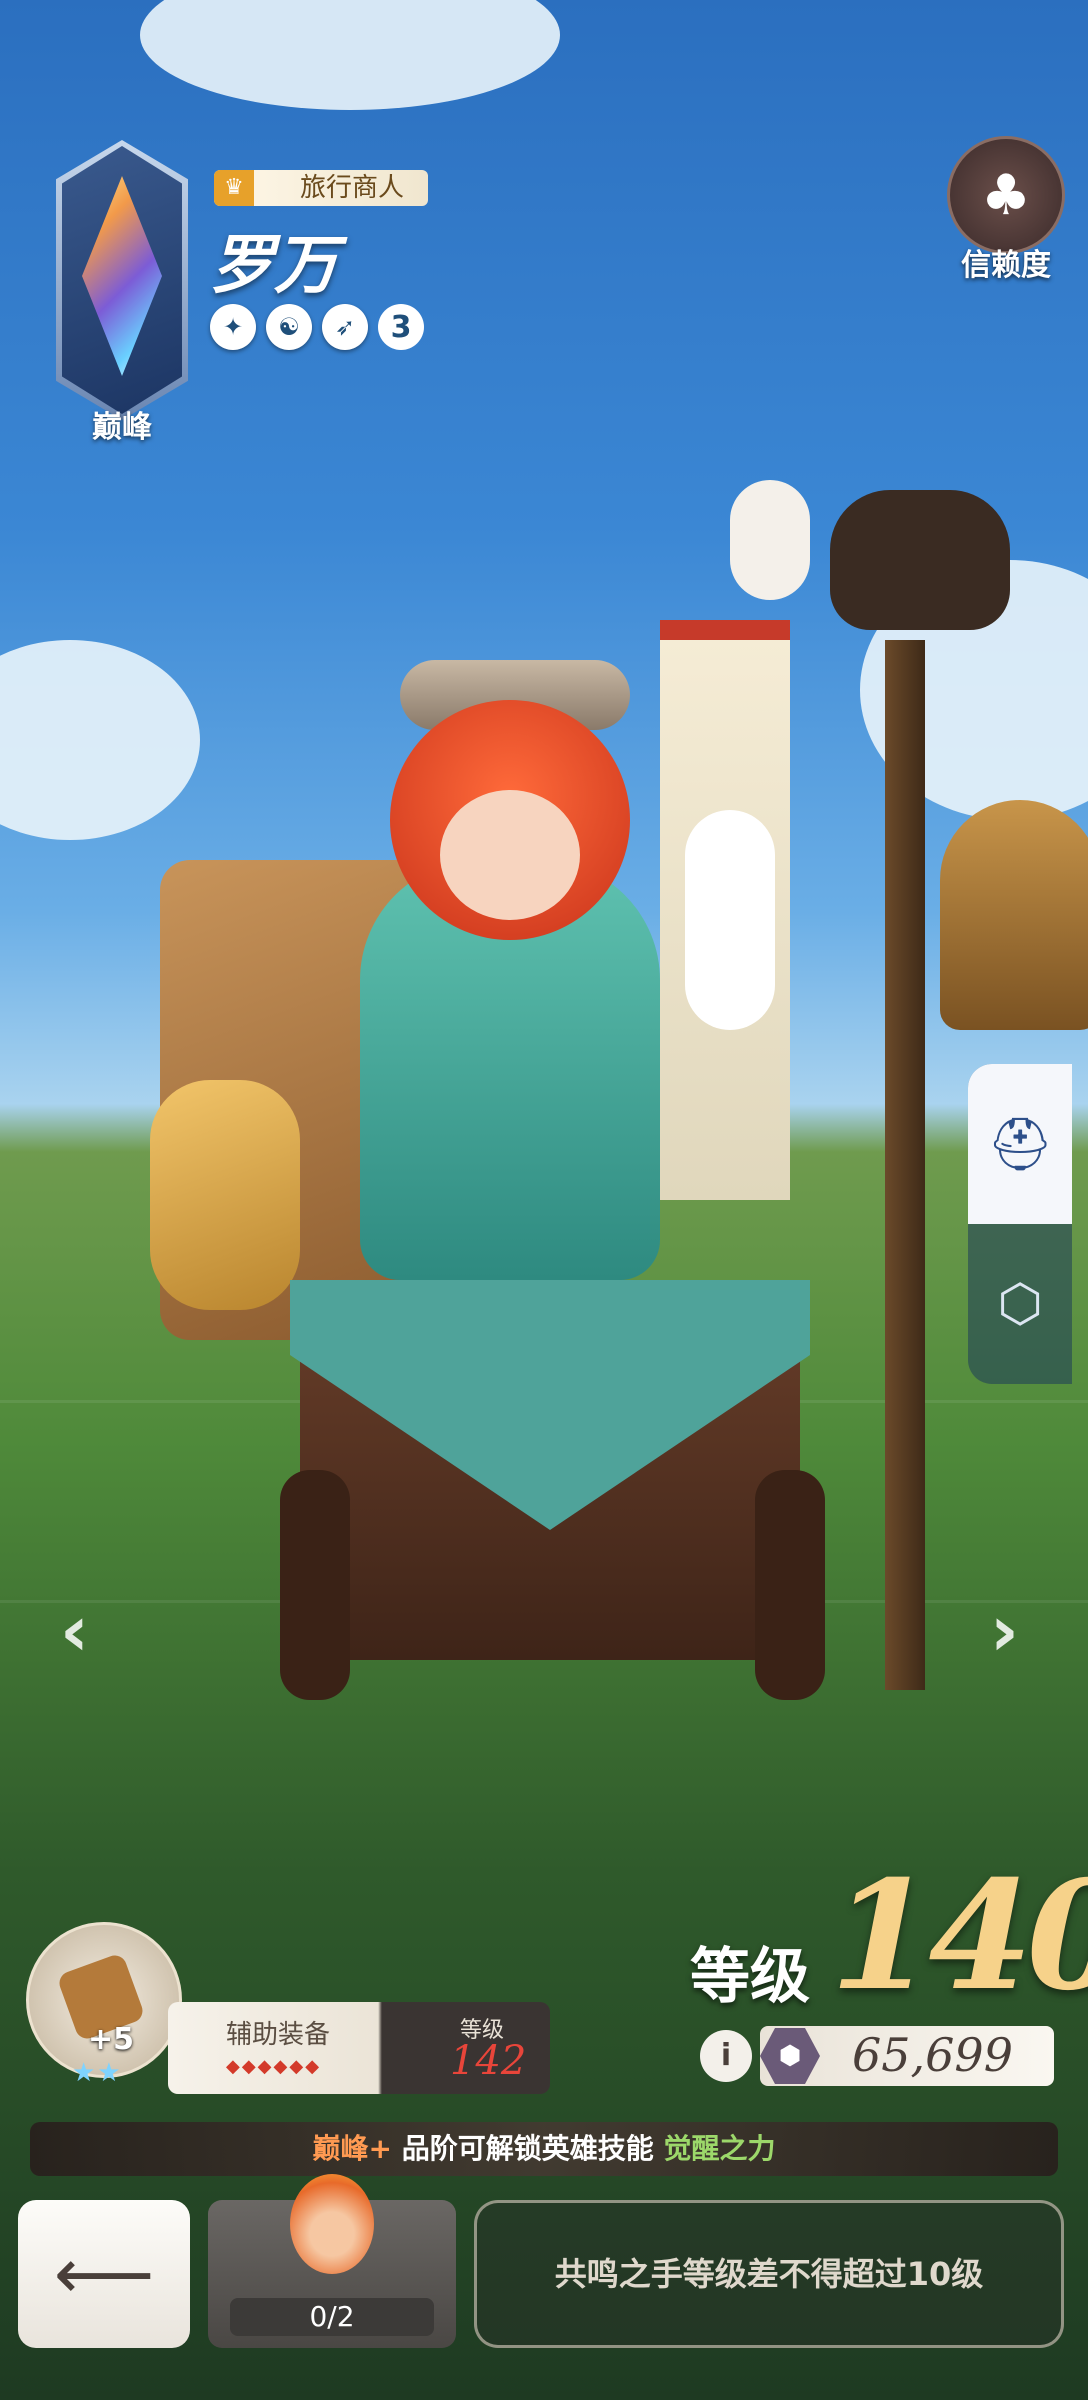 The image size is (1088, 2400). What do you see at coordinates (122, 427) in the screenshot?
I see `rank-label: 巅峰` at bounding box center [122, 427].